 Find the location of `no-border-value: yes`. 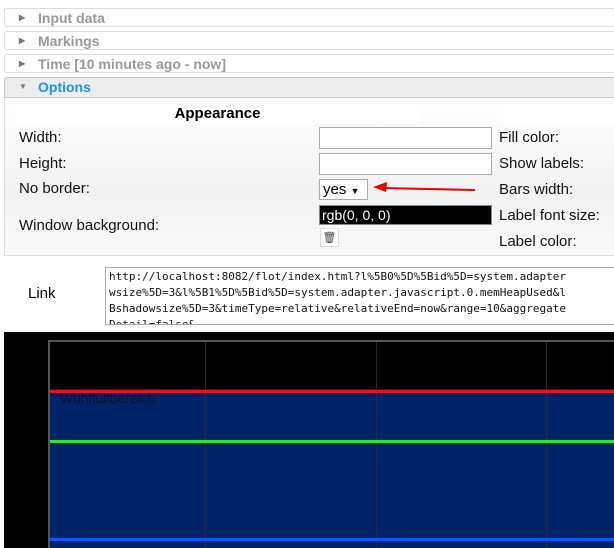

no-border-value: yes is located at coordinates (335, 189).